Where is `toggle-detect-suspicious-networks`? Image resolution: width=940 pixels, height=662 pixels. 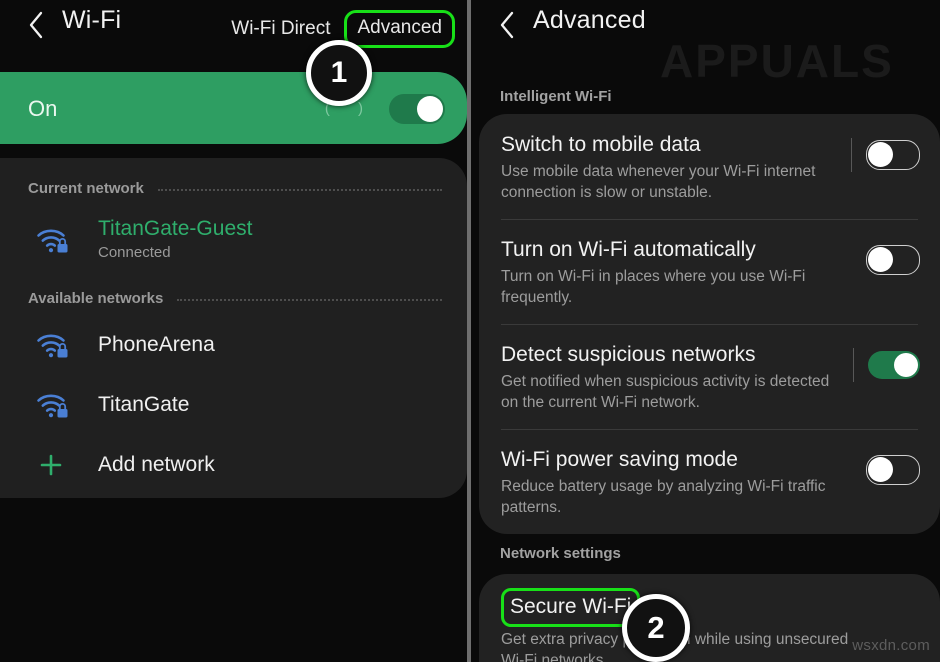
toggle-detect-suspicious-networks is located at coordinates (894, 365).